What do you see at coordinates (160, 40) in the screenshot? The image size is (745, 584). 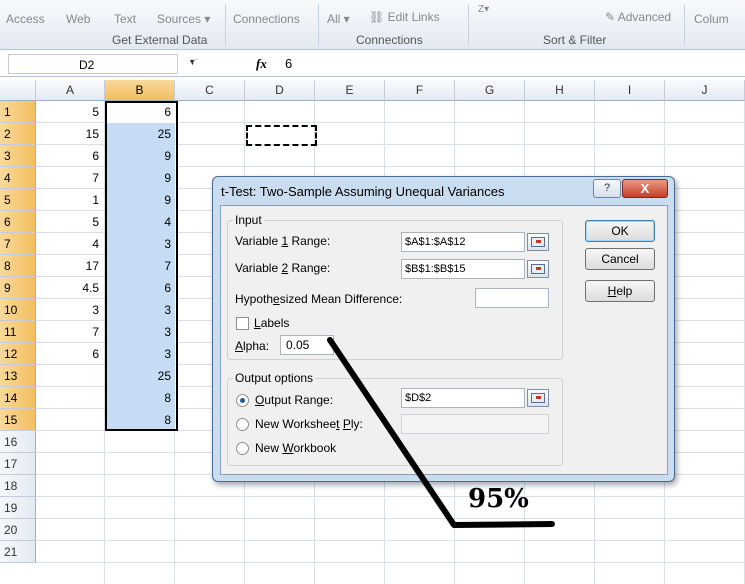 I see `group-label-get-external-data: Get External Data` at bounding box center [160, 40].